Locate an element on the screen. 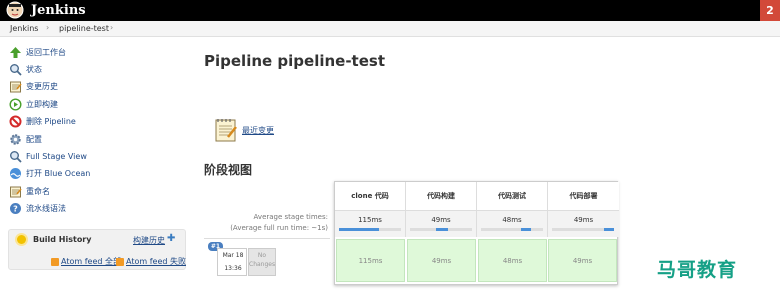 Image resolution: width=780 pixels, height=298 pixels. sidebar-item-back-to-dashboard: 返回工作台 is located at coordinates (37, 52).